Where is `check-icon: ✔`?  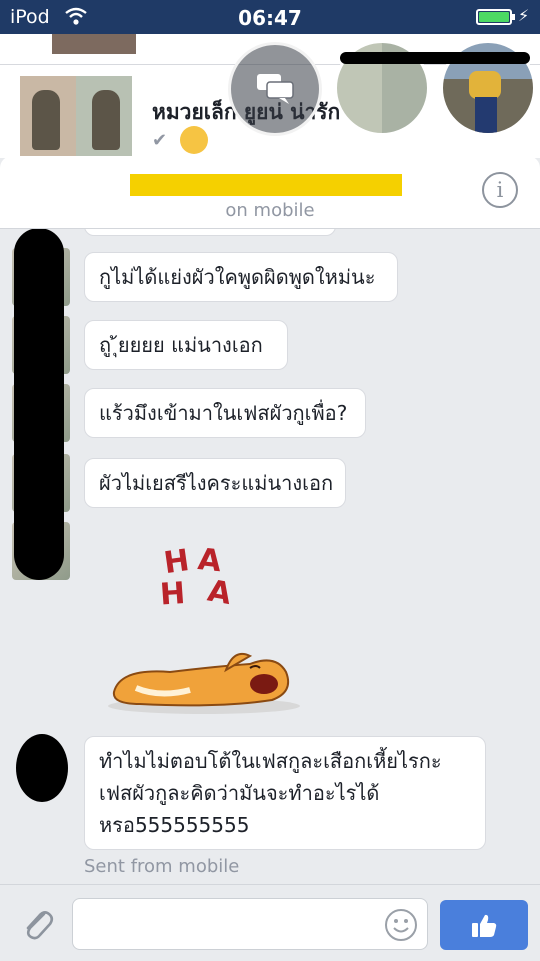
check-icon: ✔ is located at coordinates (160, 140).